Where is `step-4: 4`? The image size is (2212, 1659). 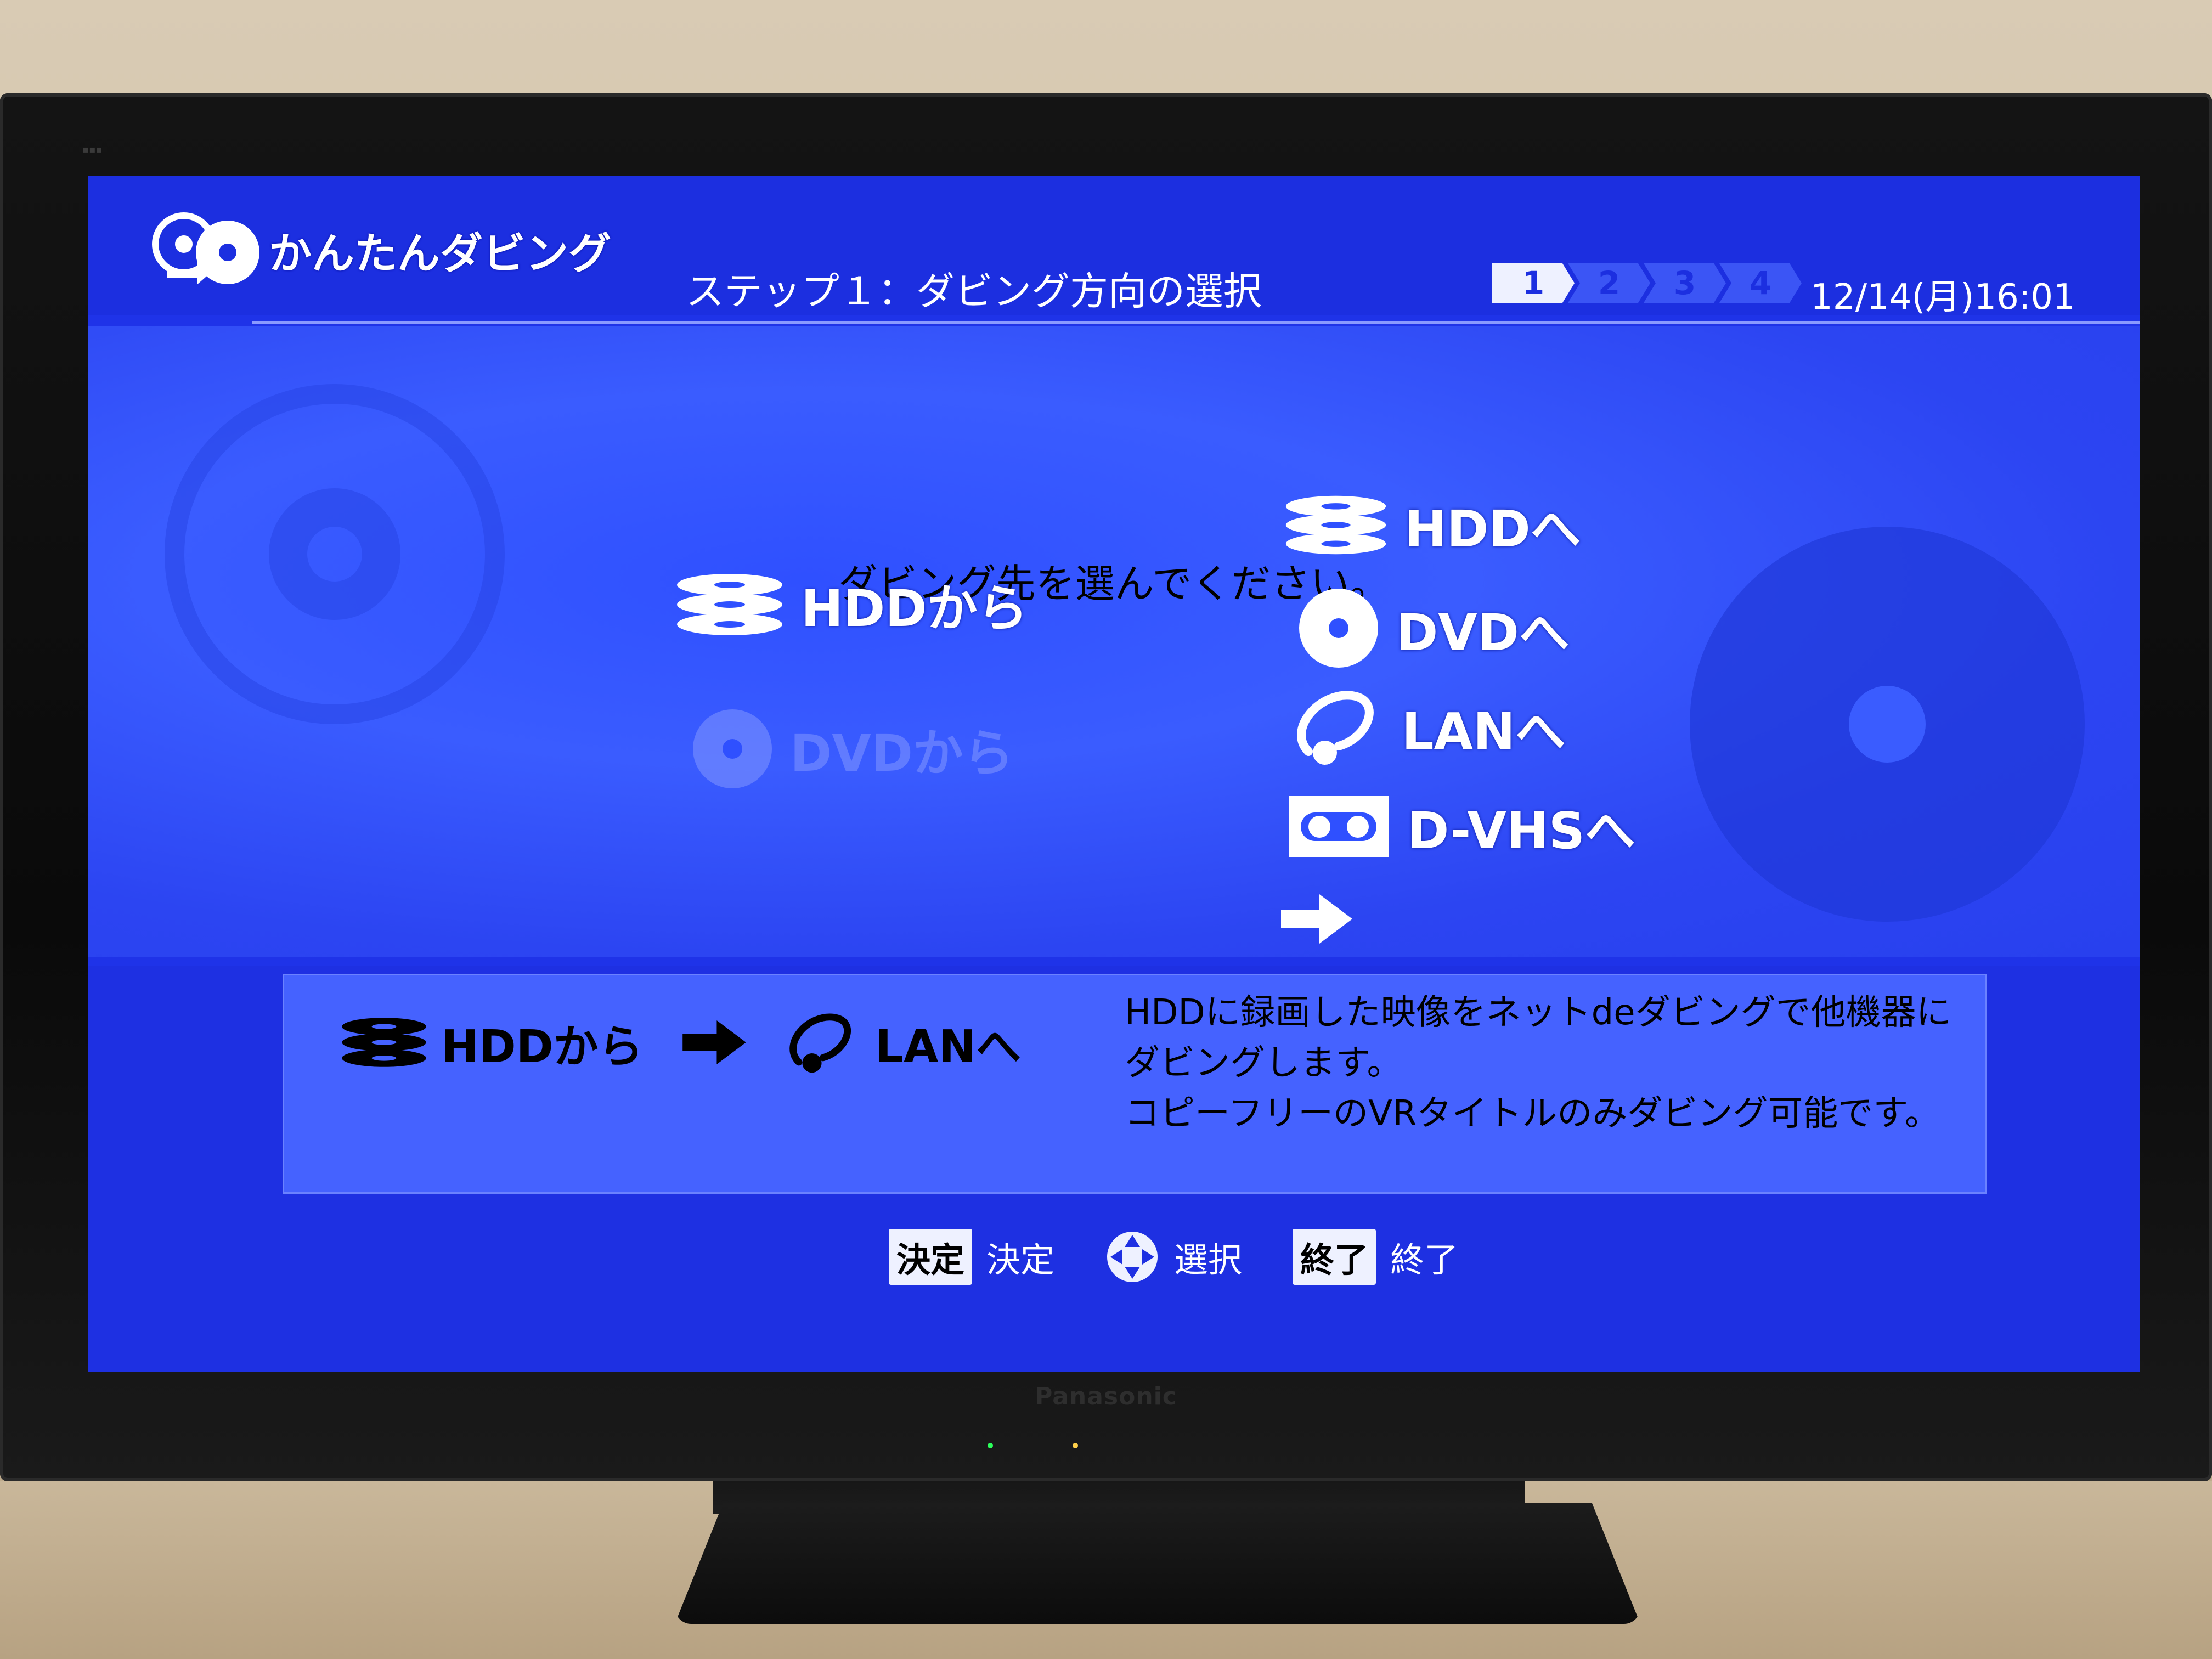
step-4: 4 is located at coordinates (1761, 283).